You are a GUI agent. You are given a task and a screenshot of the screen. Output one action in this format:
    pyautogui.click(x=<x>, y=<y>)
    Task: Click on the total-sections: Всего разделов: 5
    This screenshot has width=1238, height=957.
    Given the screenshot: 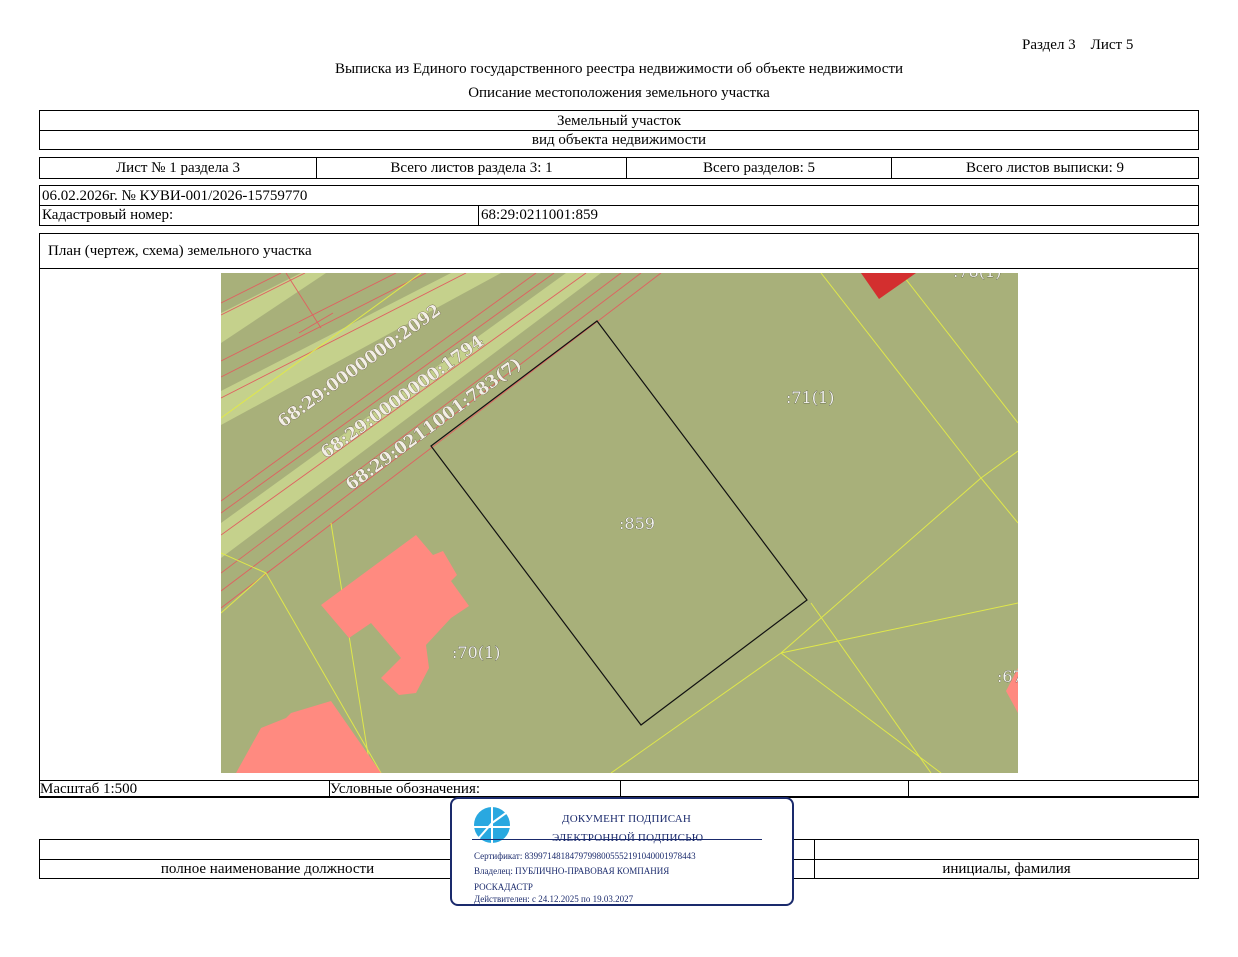 What is the action you would take?
    pyautogui.click(x=759, y=167)
    